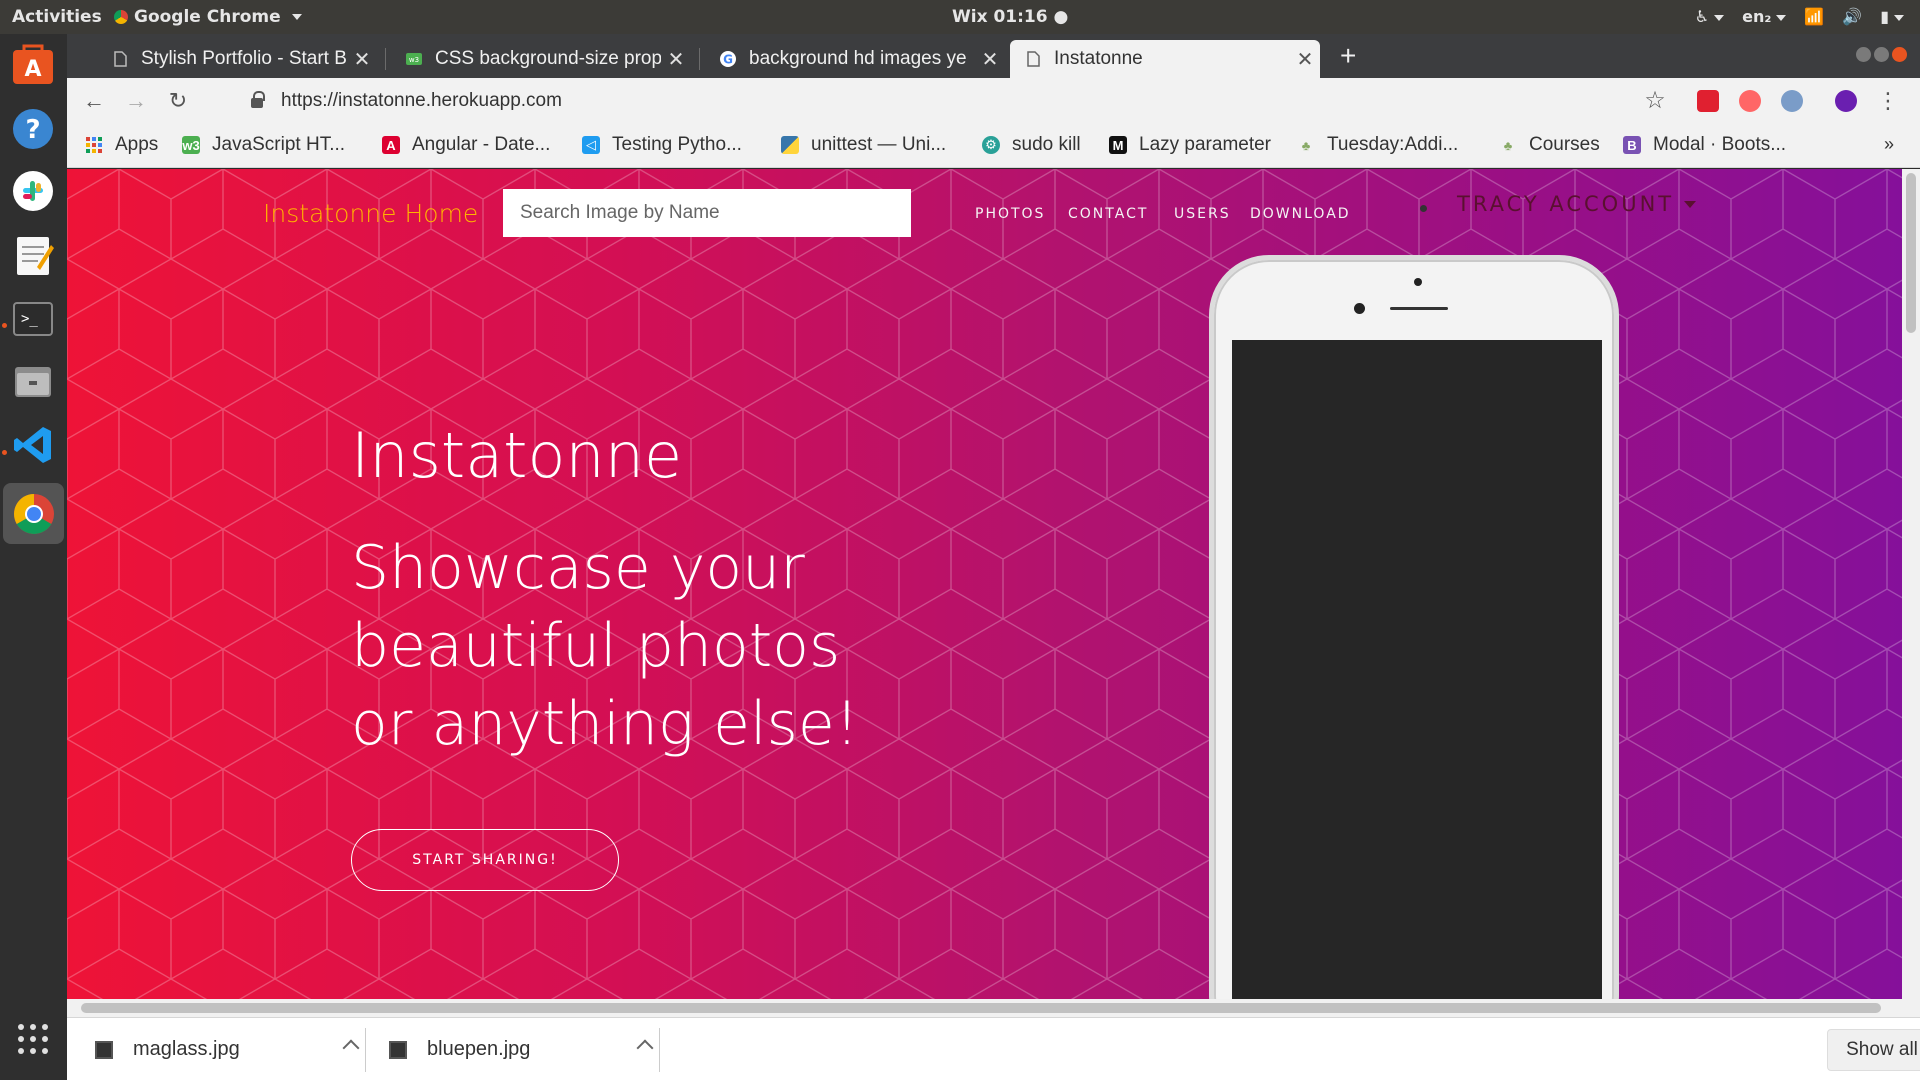 The height and width of the screenshot is (1080, 1920). What do you see at coordinates (4, 325) in the screenshot?
I see `running-indicator` at bounding box center [4, 325].